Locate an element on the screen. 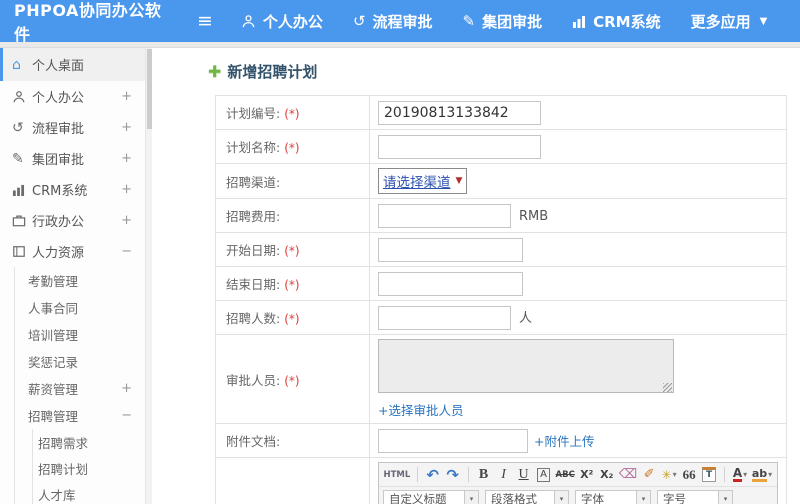 The height and width of the screenshot is (504, 800). sidebar-scrollbar is located at coordinates (148, 276).